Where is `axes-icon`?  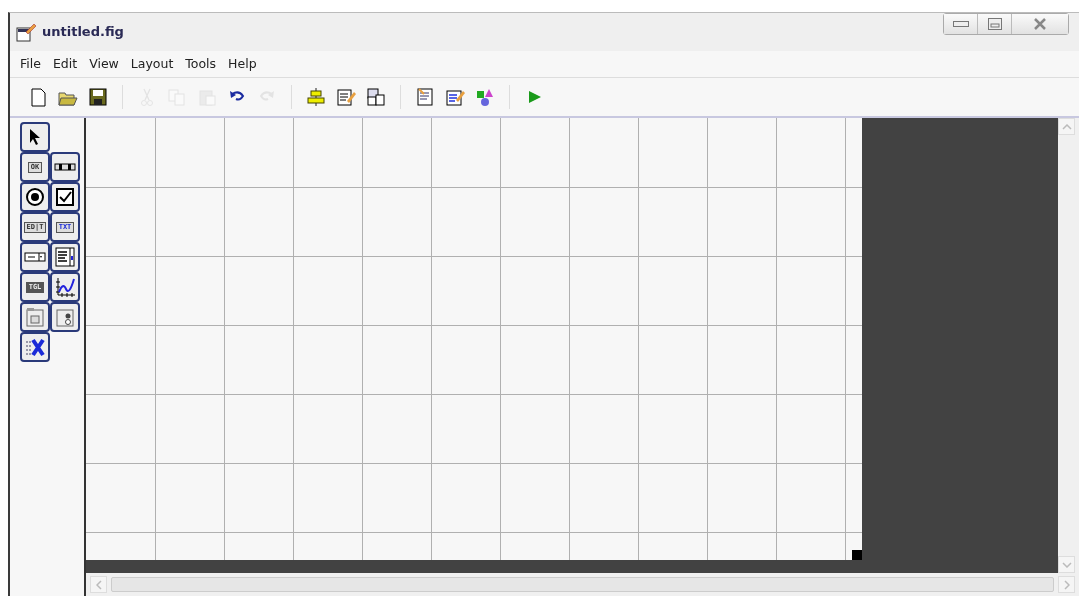
axes-icon is located at coordinates (65, 287).